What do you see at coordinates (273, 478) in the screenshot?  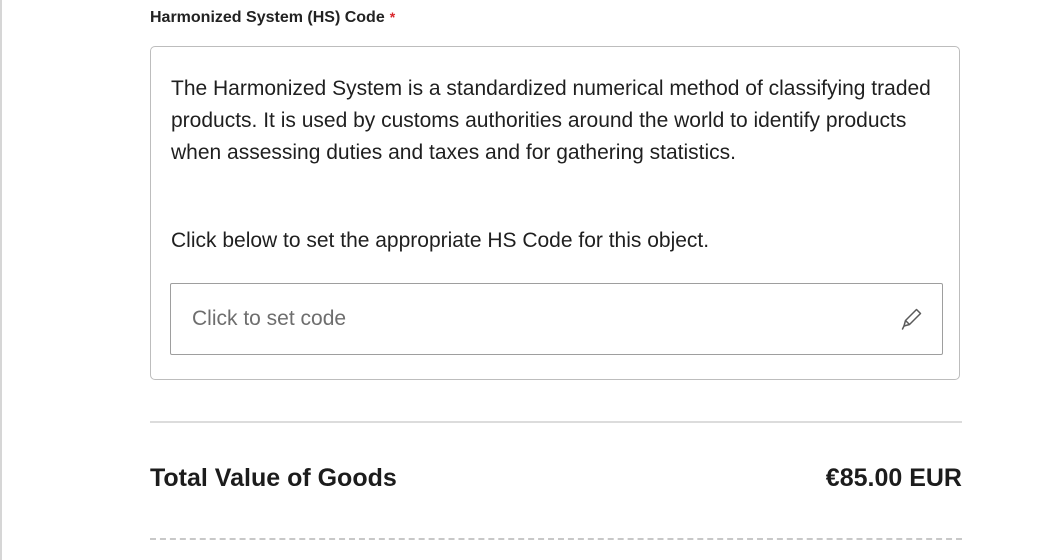 I see `total-value-label: Total Value of Goods` at bounding box center [273, 478].